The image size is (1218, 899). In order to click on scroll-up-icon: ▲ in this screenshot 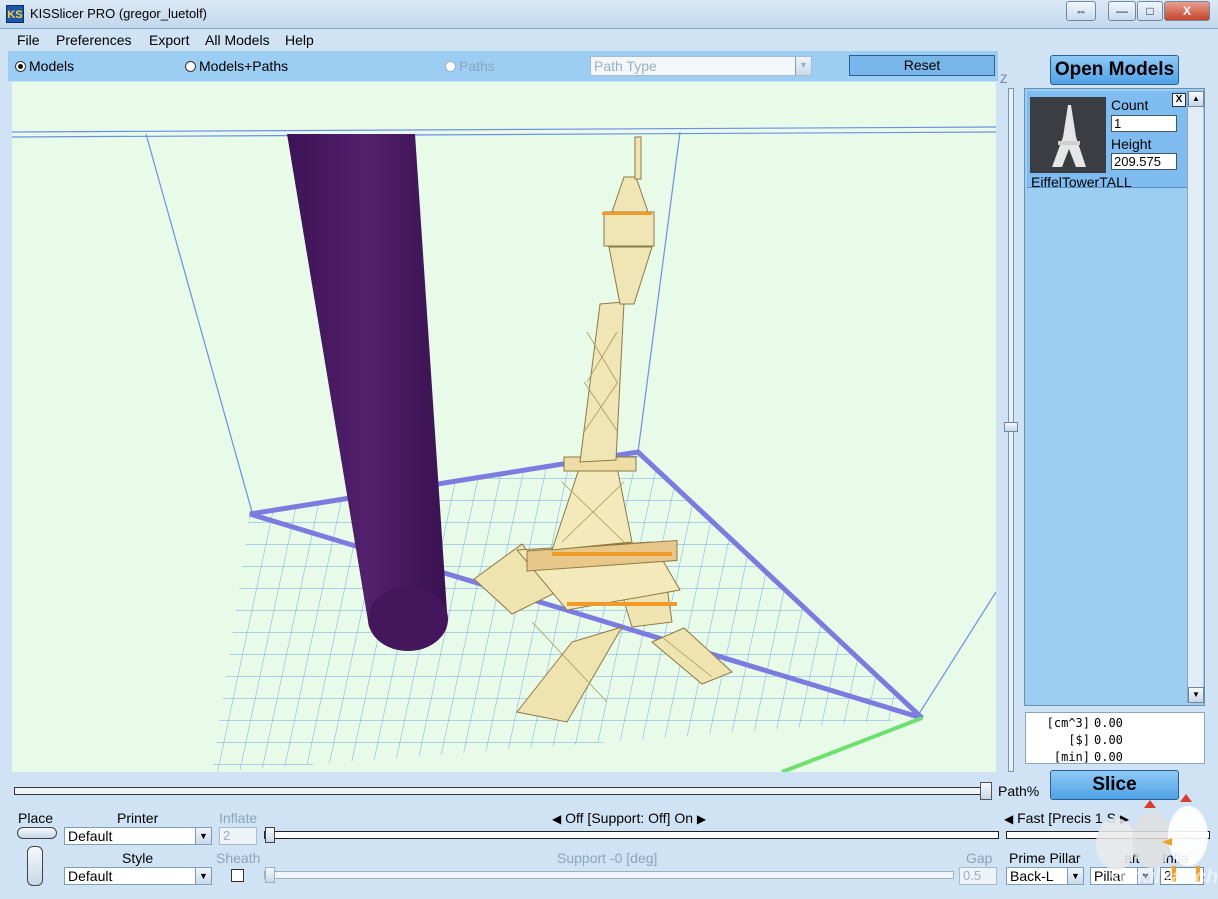, I will do `click(1196, 99)`.